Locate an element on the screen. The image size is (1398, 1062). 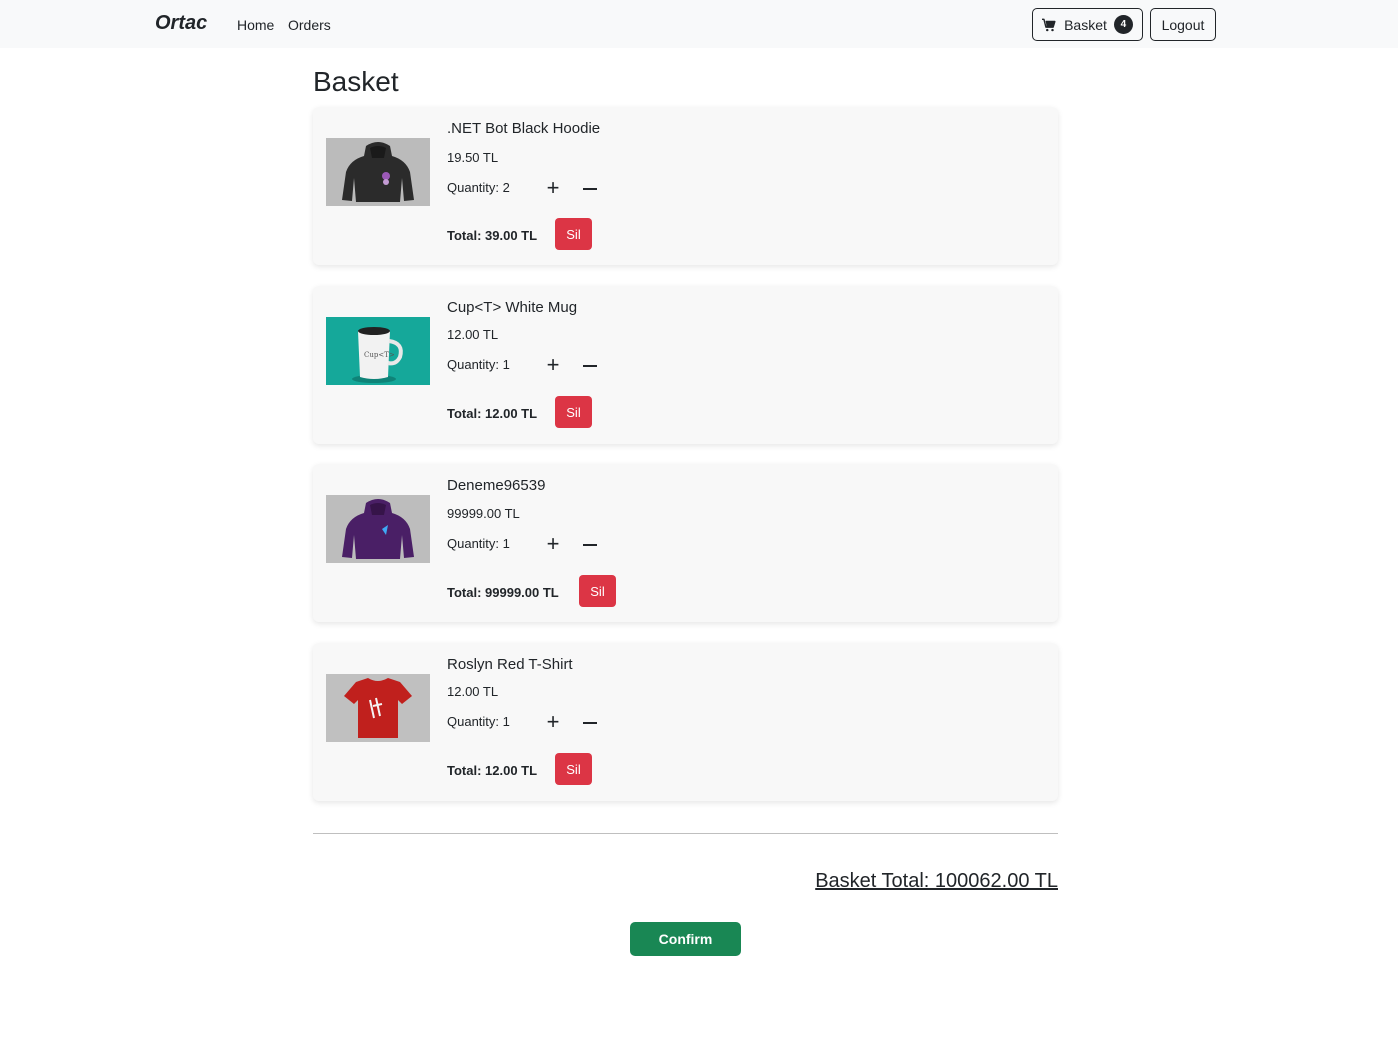
basket-count-badge: 4 is located at coordinates (1123, 24).